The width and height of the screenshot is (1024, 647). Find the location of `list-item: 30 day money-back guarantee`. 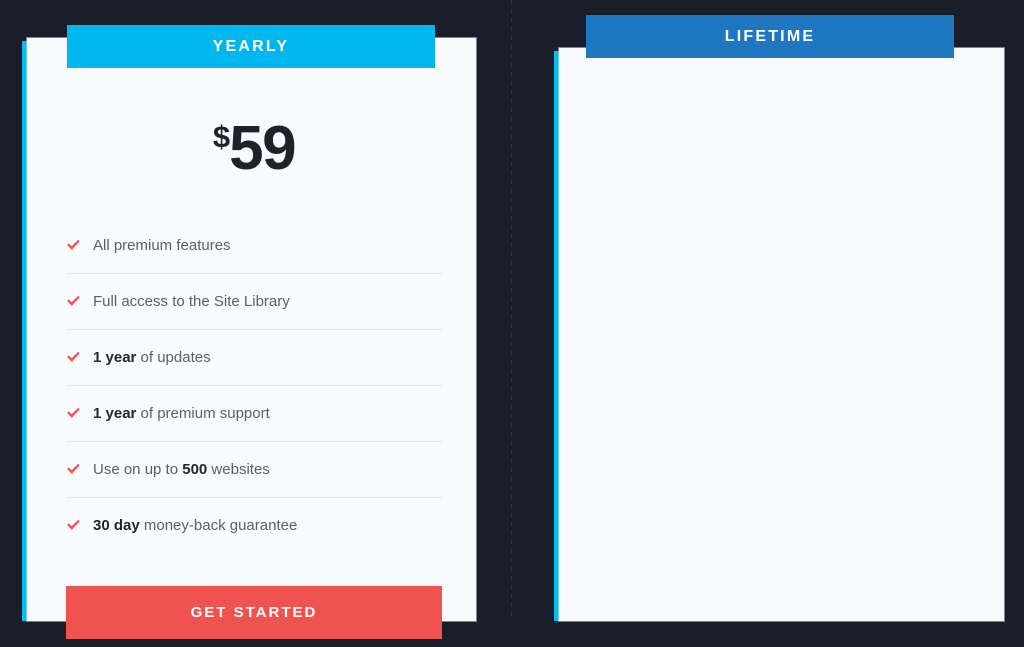

list-item: 30 day money-back guarantee is located at coordinates (254, 525).